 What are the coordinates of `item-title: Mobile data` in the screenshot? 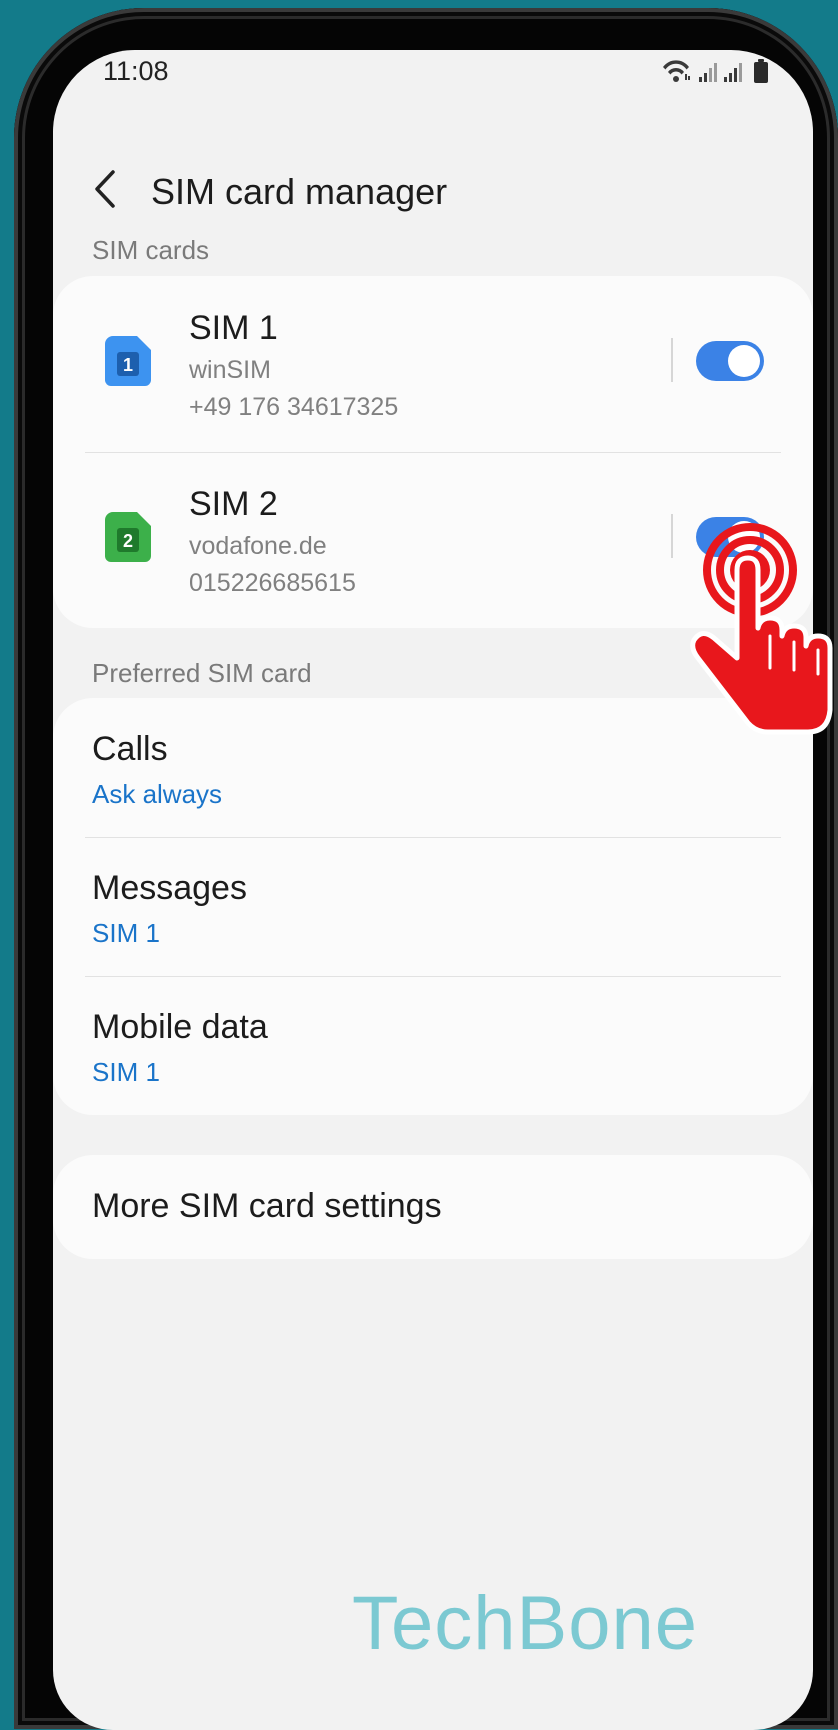 It's located at (180, 1027).